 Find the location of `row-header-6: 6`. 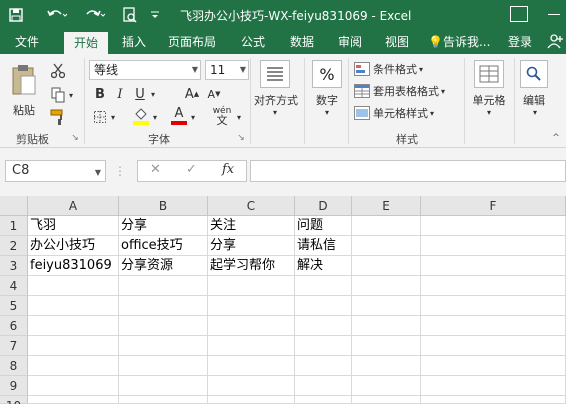

row-header-6: 6 is located at coordinates (14, 326).